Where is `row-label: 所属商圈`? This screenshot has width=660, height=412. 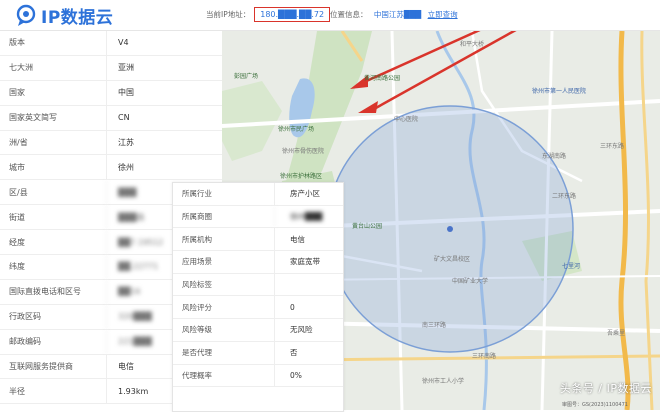
row-label: 所属商圈 is located at coordinates (197, 217).